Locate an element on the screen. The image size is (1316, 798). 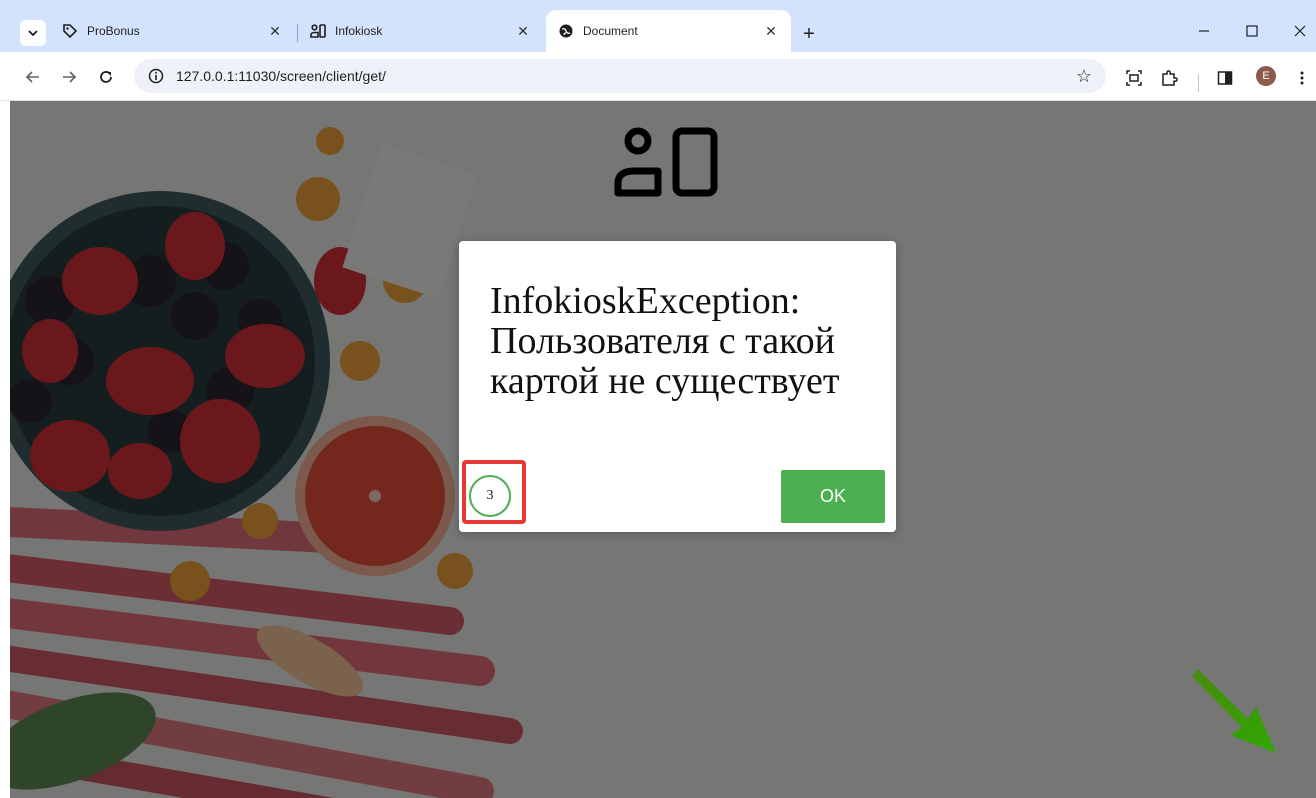
globe-icon is located at coordinates (566, 31).